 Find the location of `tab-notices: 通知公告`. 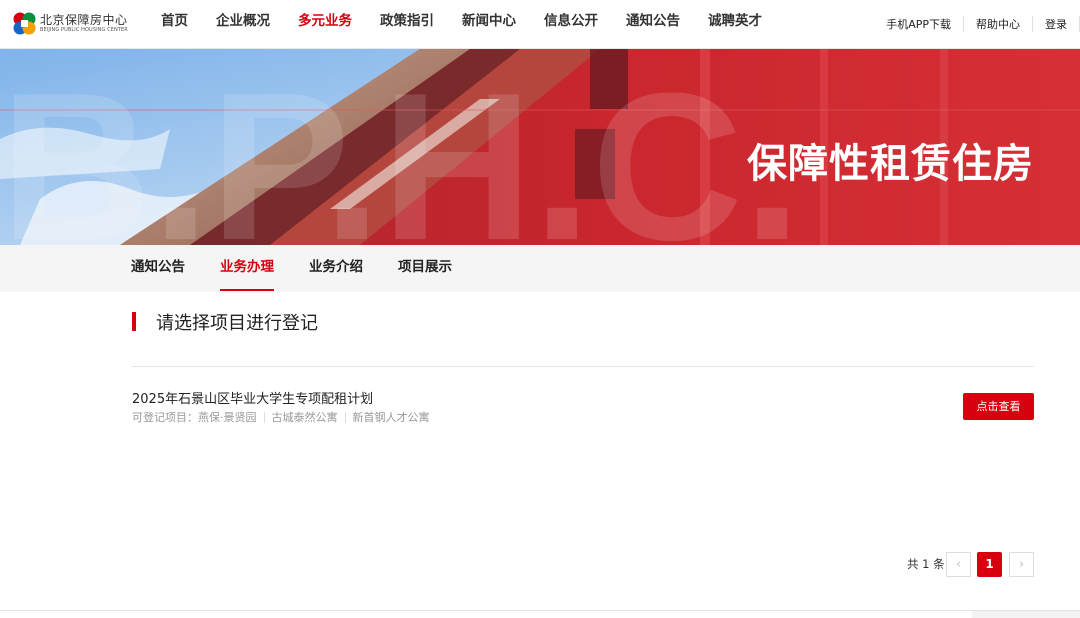

tab-notices: 通知公告 is located at coordinates (158, 268).